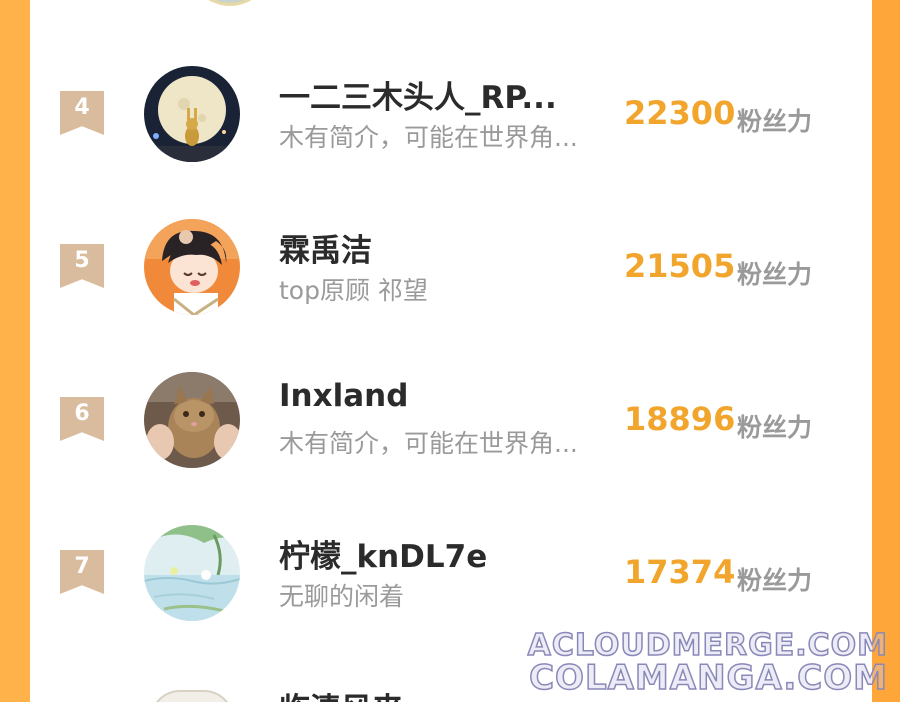 Image resolution: width=900 pixels, height=702 pixels. What do you see at coordinates (680, 419) in the screenshot?
I see `score-value: 18896` at bounding box center [680, 419].